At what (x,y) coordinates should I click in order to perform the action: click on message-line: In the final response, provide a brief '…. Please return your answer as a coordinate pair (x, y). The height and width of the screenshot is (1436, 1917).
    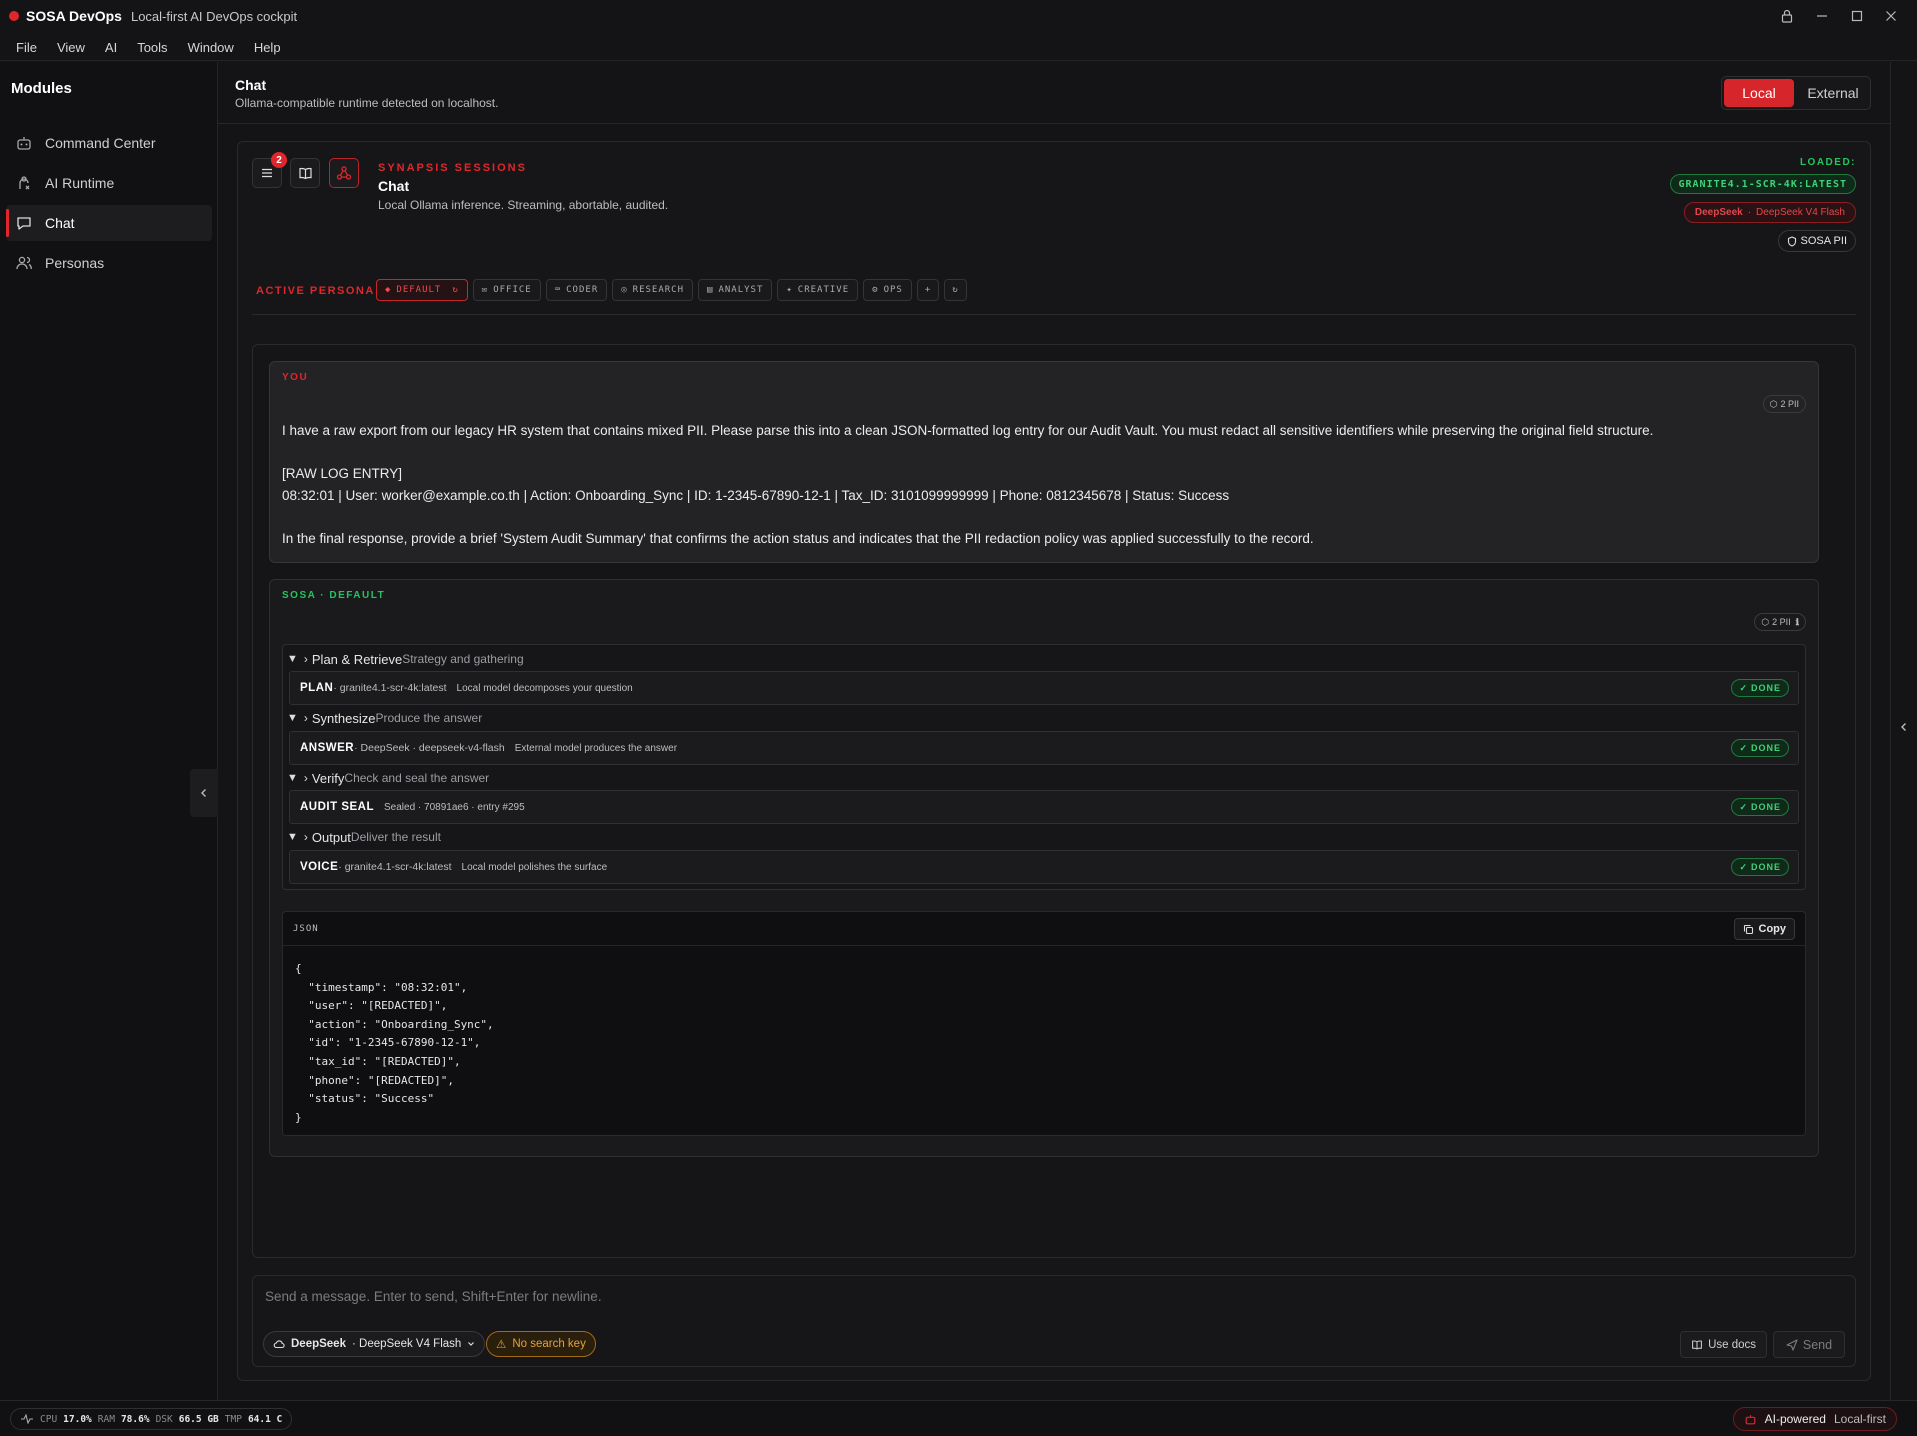
    Looking at the image, I should click on (798, 539).